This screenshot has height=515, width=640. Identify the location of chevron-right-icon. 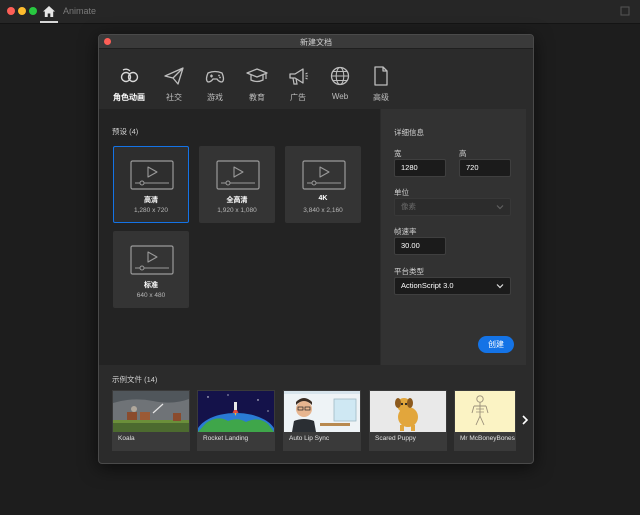
(525, 420).